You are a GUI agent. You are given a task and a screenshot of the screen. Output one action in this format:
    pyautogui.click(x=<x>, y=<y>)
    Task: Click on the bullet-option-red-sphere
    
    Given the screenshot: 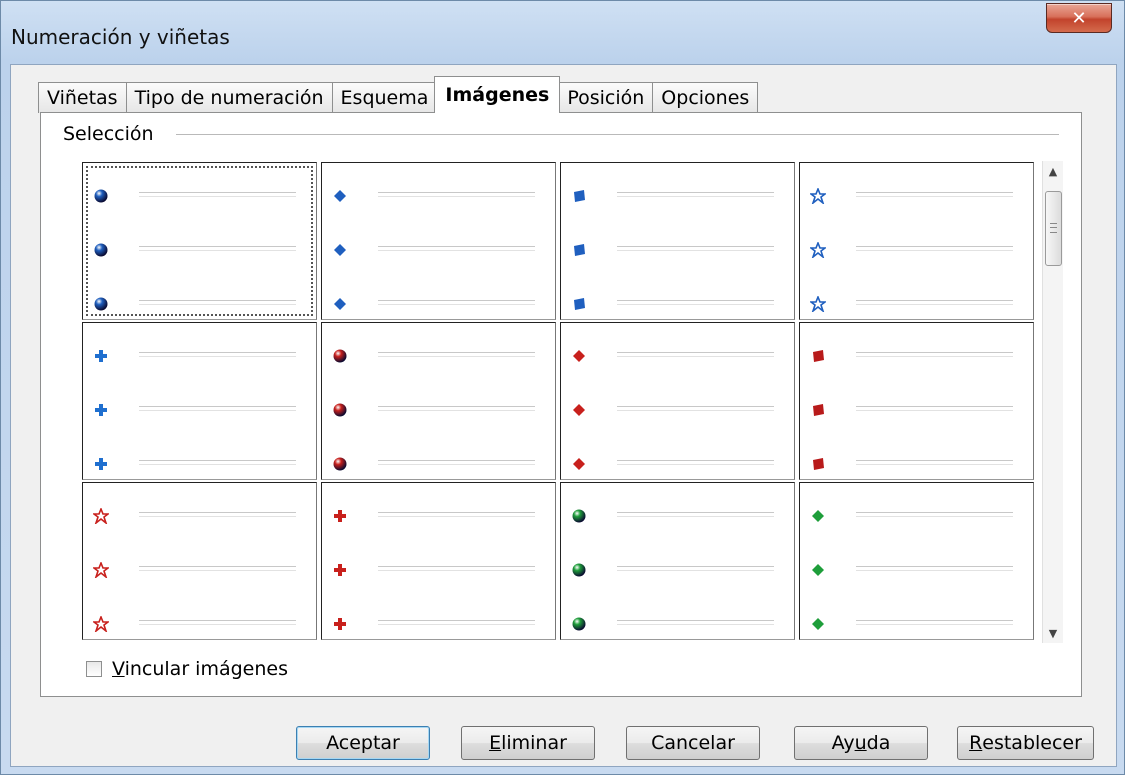 What is the action you would take?
    pyautogui.click(x=438, y=401)
    